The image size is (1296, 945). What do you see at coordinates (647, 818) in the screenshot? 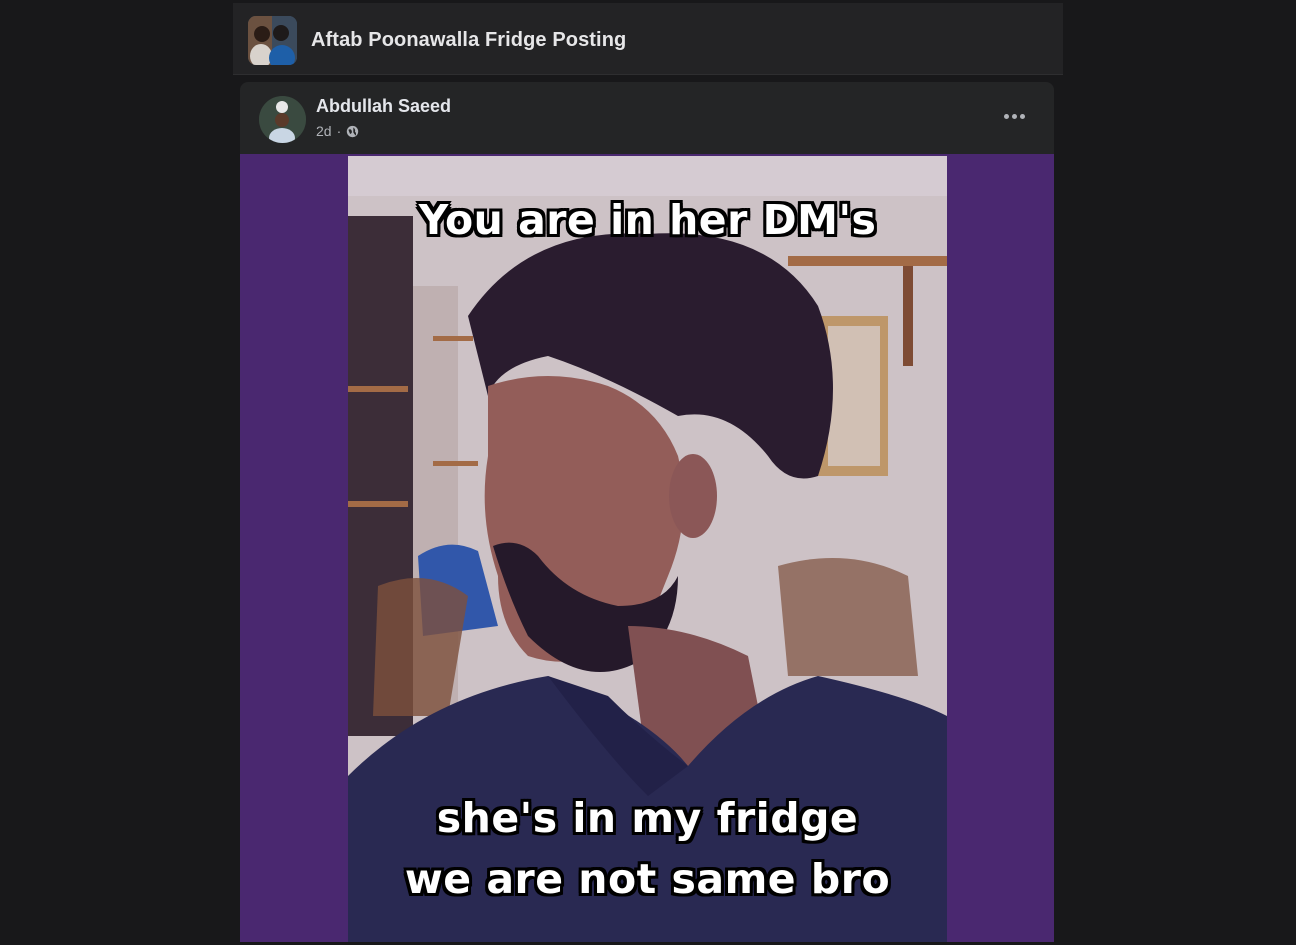
I see `meme-bottom-line-1: she's in my fridge` at bounding box center [647, 818].